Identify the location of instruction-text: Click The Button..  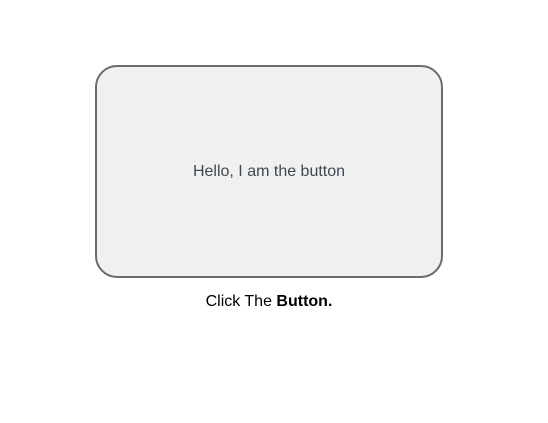
(269, 302).